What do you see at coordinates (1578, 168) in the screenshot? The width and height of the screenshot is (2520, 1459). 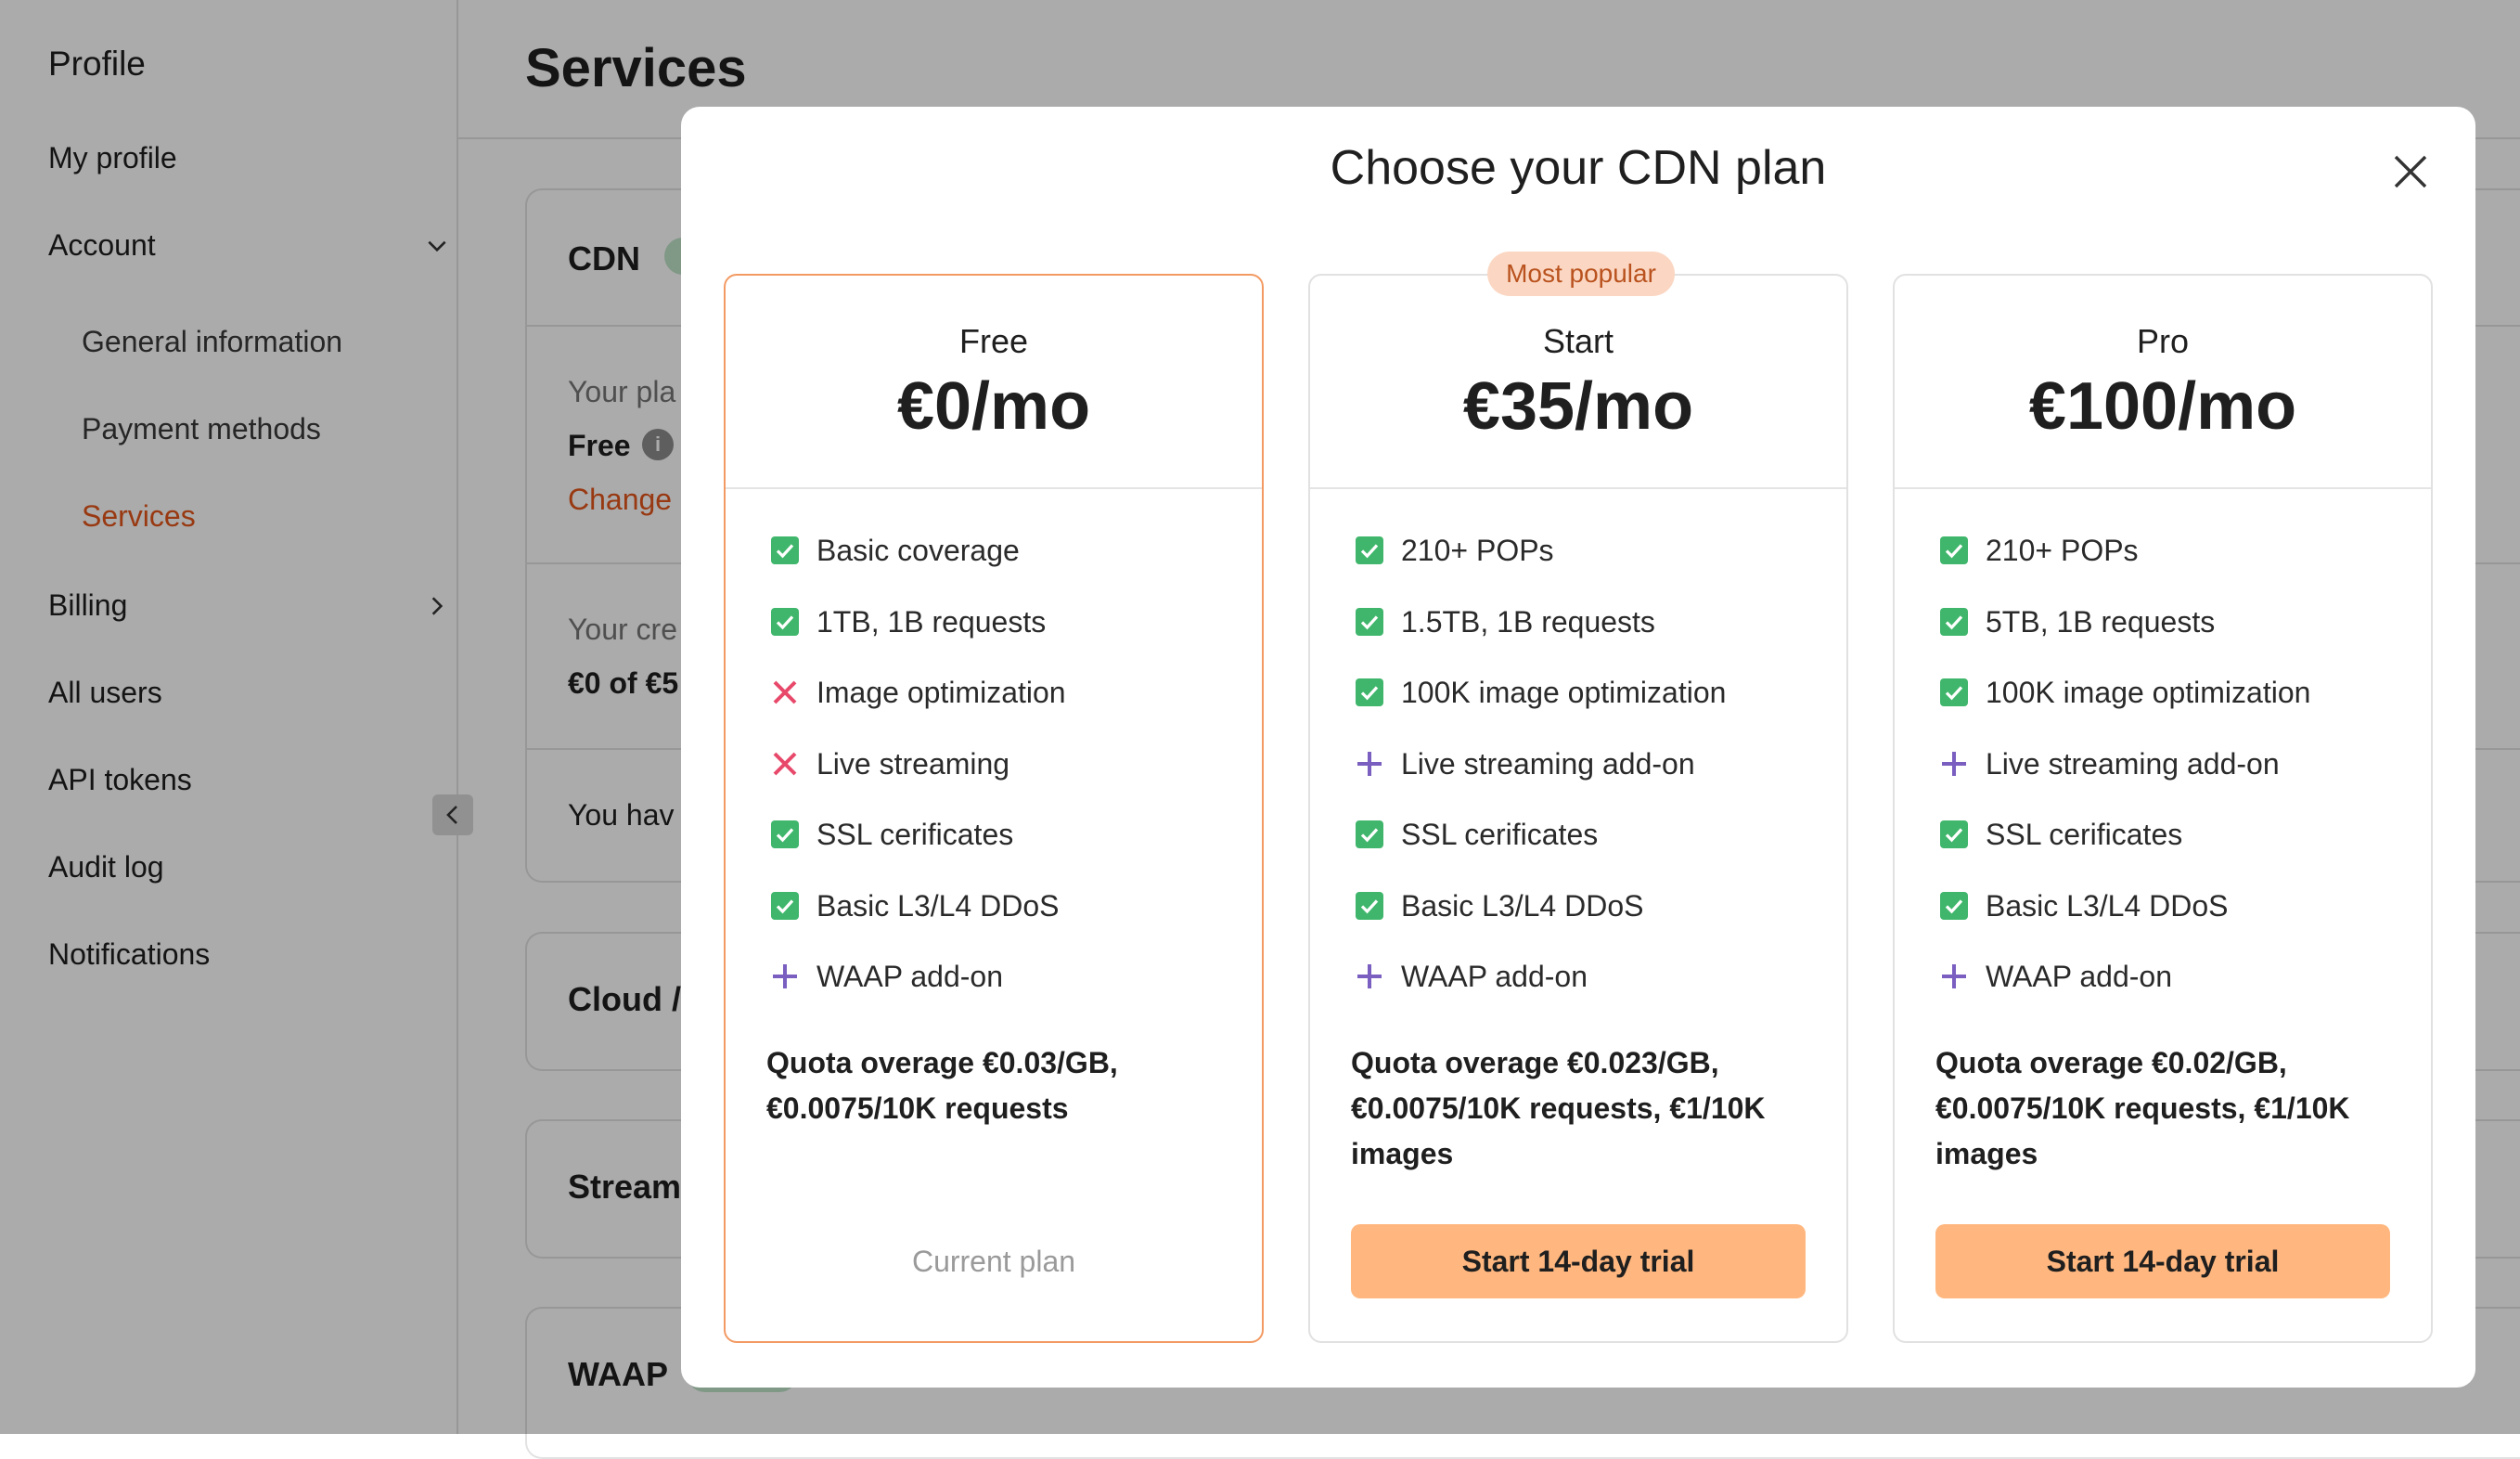 I see `modal-title: Choose your CDN plan` at bounding box center [1578, 168].